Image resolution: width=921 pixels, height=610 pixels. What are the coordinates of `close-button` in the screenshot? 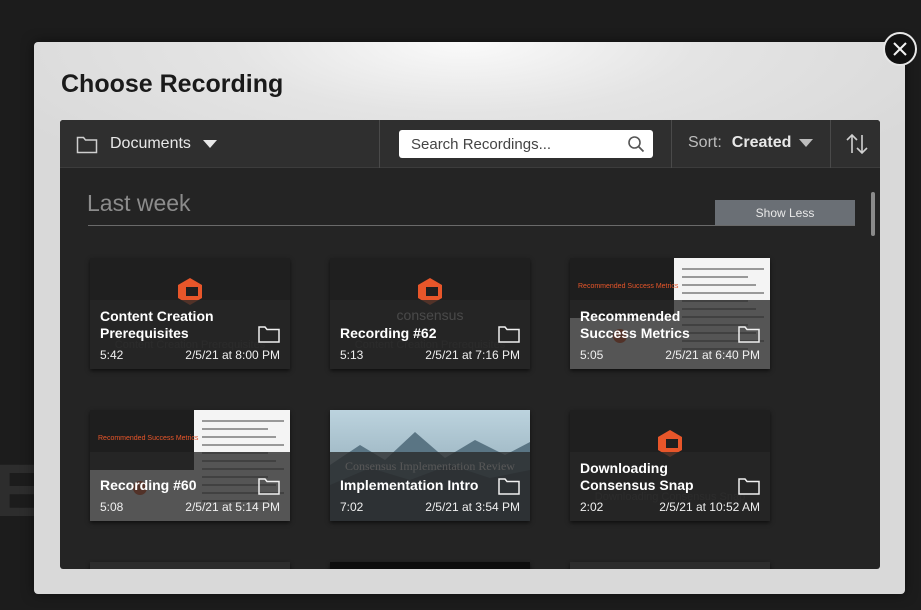 It's located at (900, 49).